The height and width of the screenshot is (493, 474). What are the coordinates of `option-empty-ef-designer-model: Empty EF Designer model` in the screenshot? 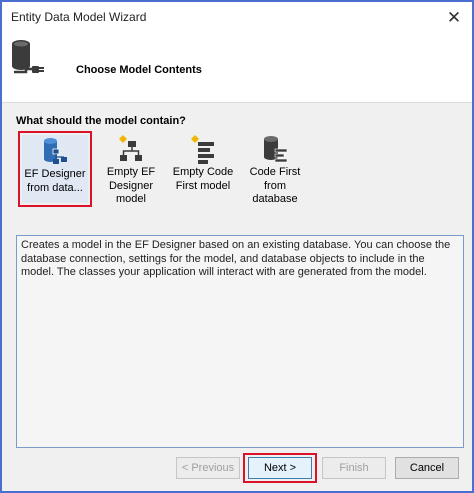 It's located at (131, 169).